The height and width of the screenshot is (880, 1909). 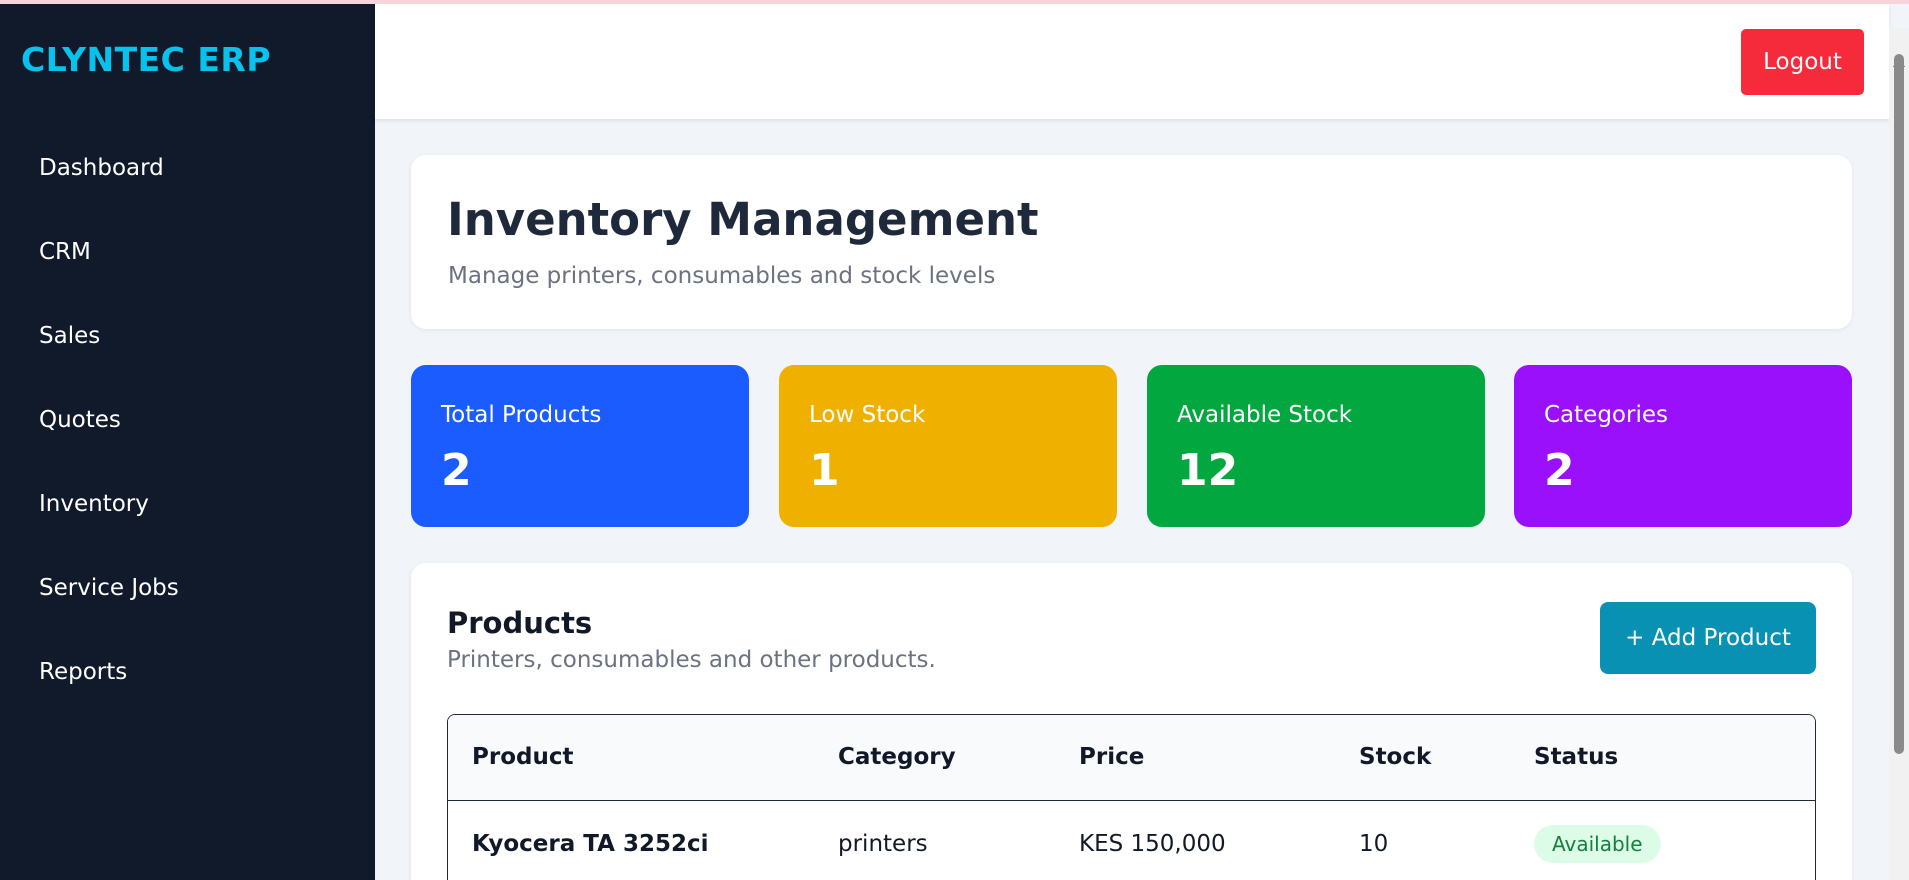 I want to click on sidebar-item-inventory: Inventory, so click(x=187, y=518).